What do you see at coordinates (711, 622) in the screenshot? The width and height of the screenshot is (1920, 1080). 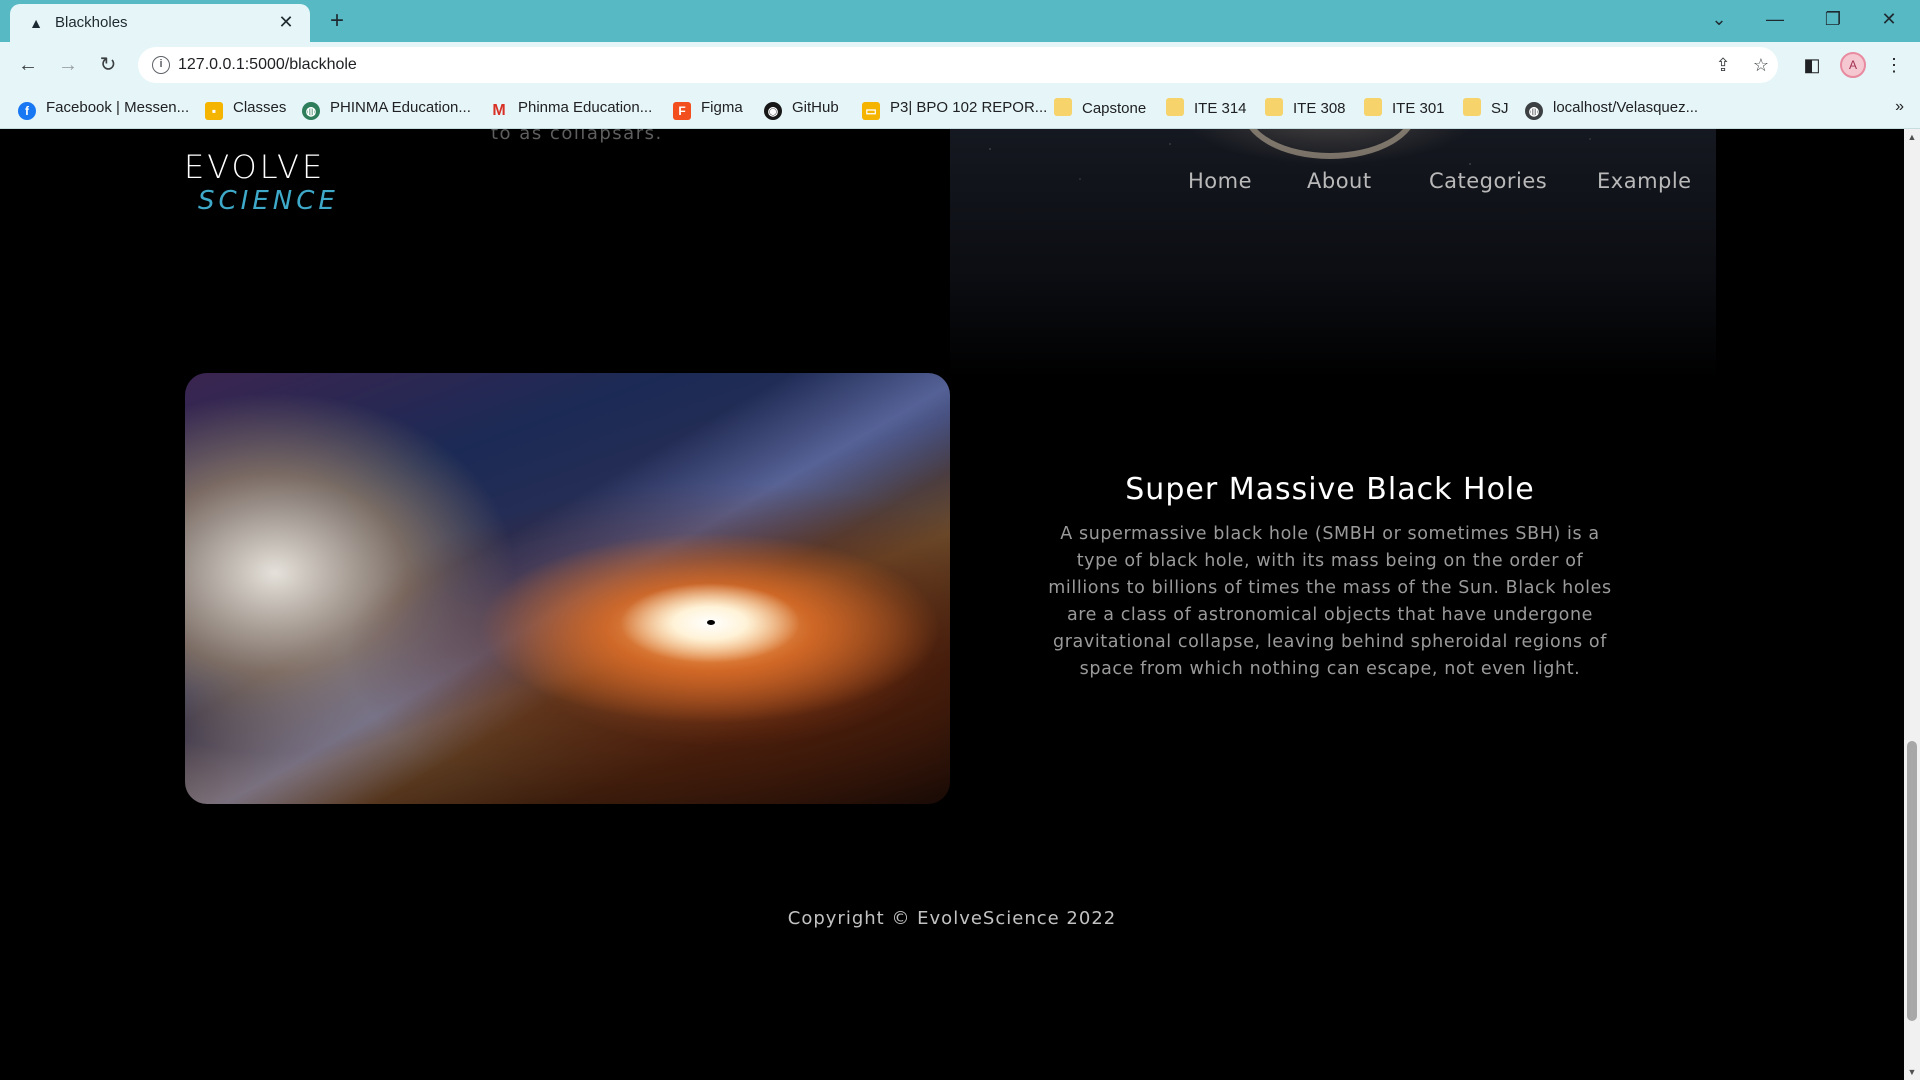 I see `black-hole-core` at bounding box center [711, 622].